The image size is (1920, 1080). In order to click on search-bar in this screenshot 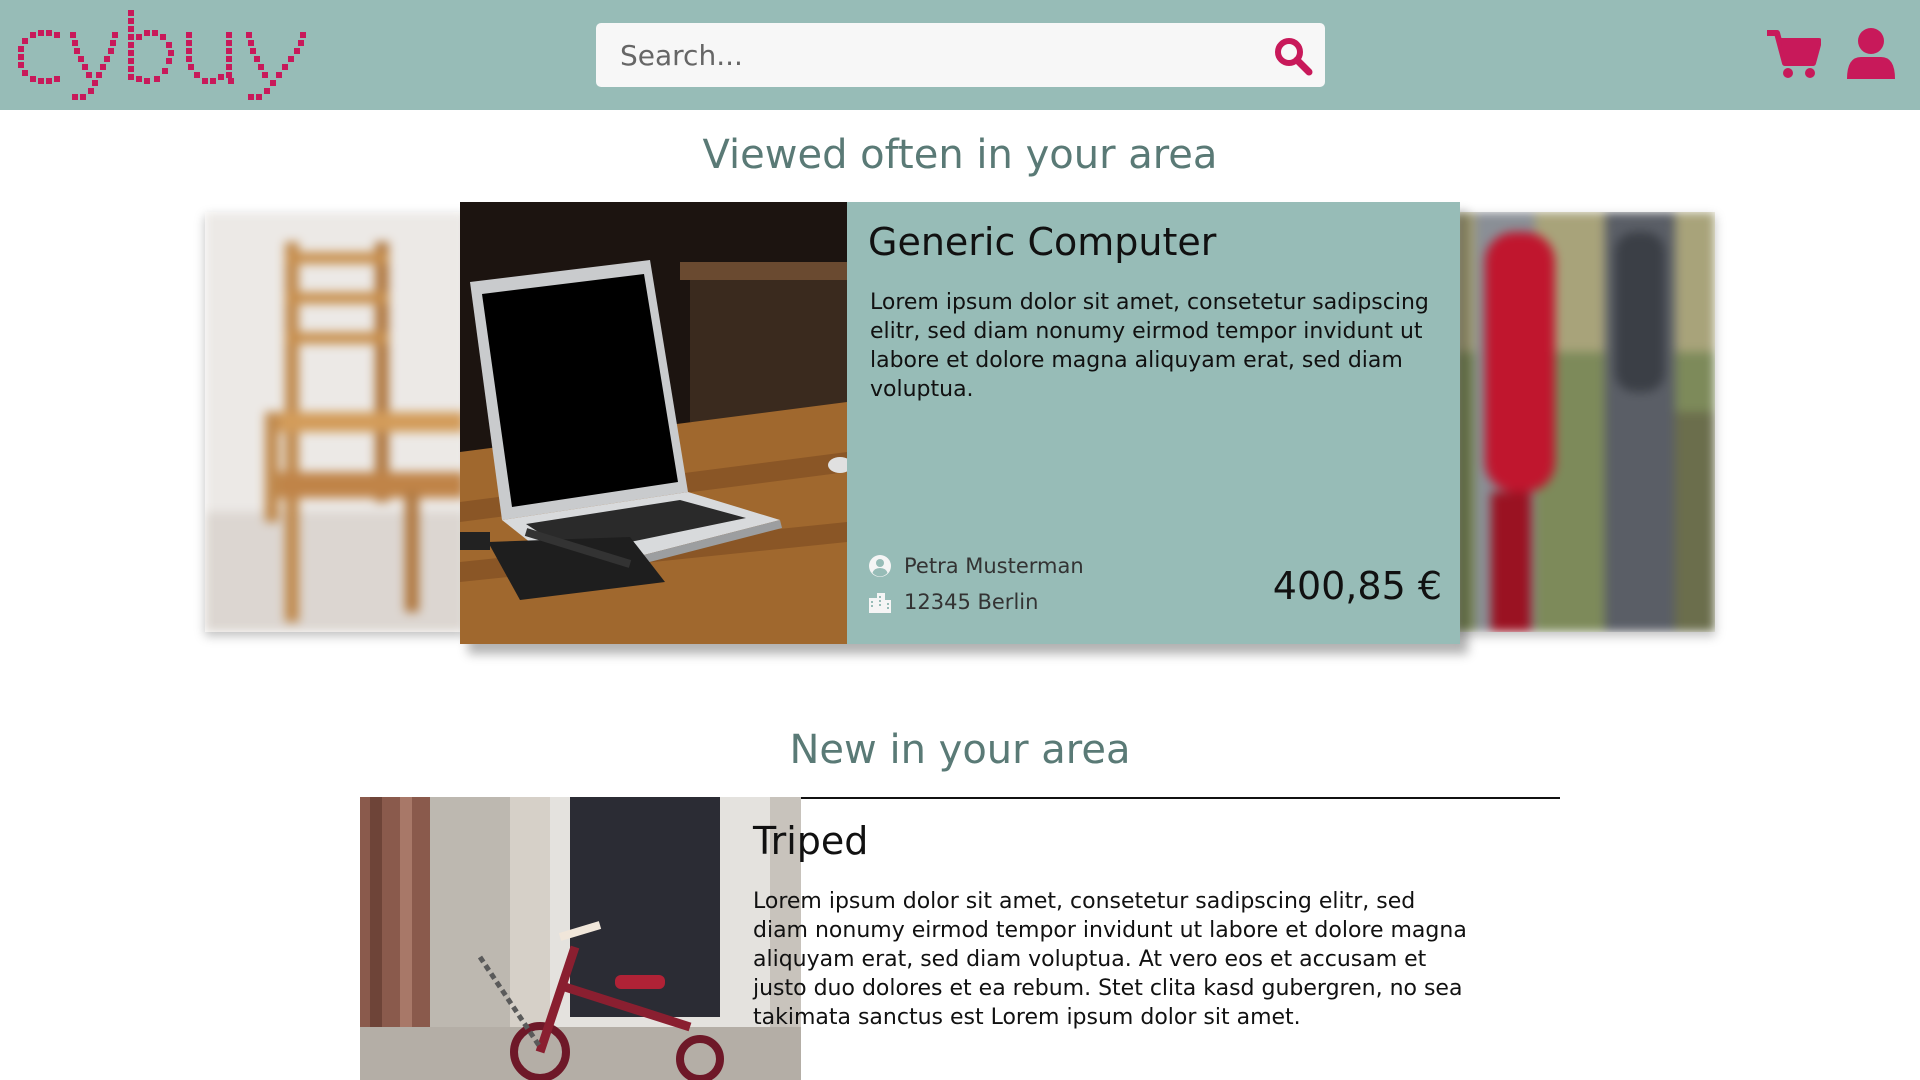, I will do `click(960, 55)`.